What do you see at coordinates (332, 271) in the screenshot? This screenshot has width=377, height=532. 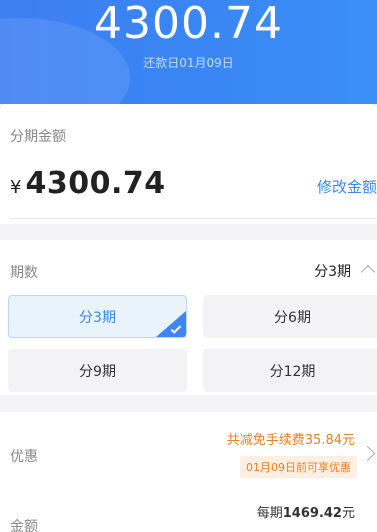 I see `period-selected-value: 分3期` at bounding box center [332, 271].